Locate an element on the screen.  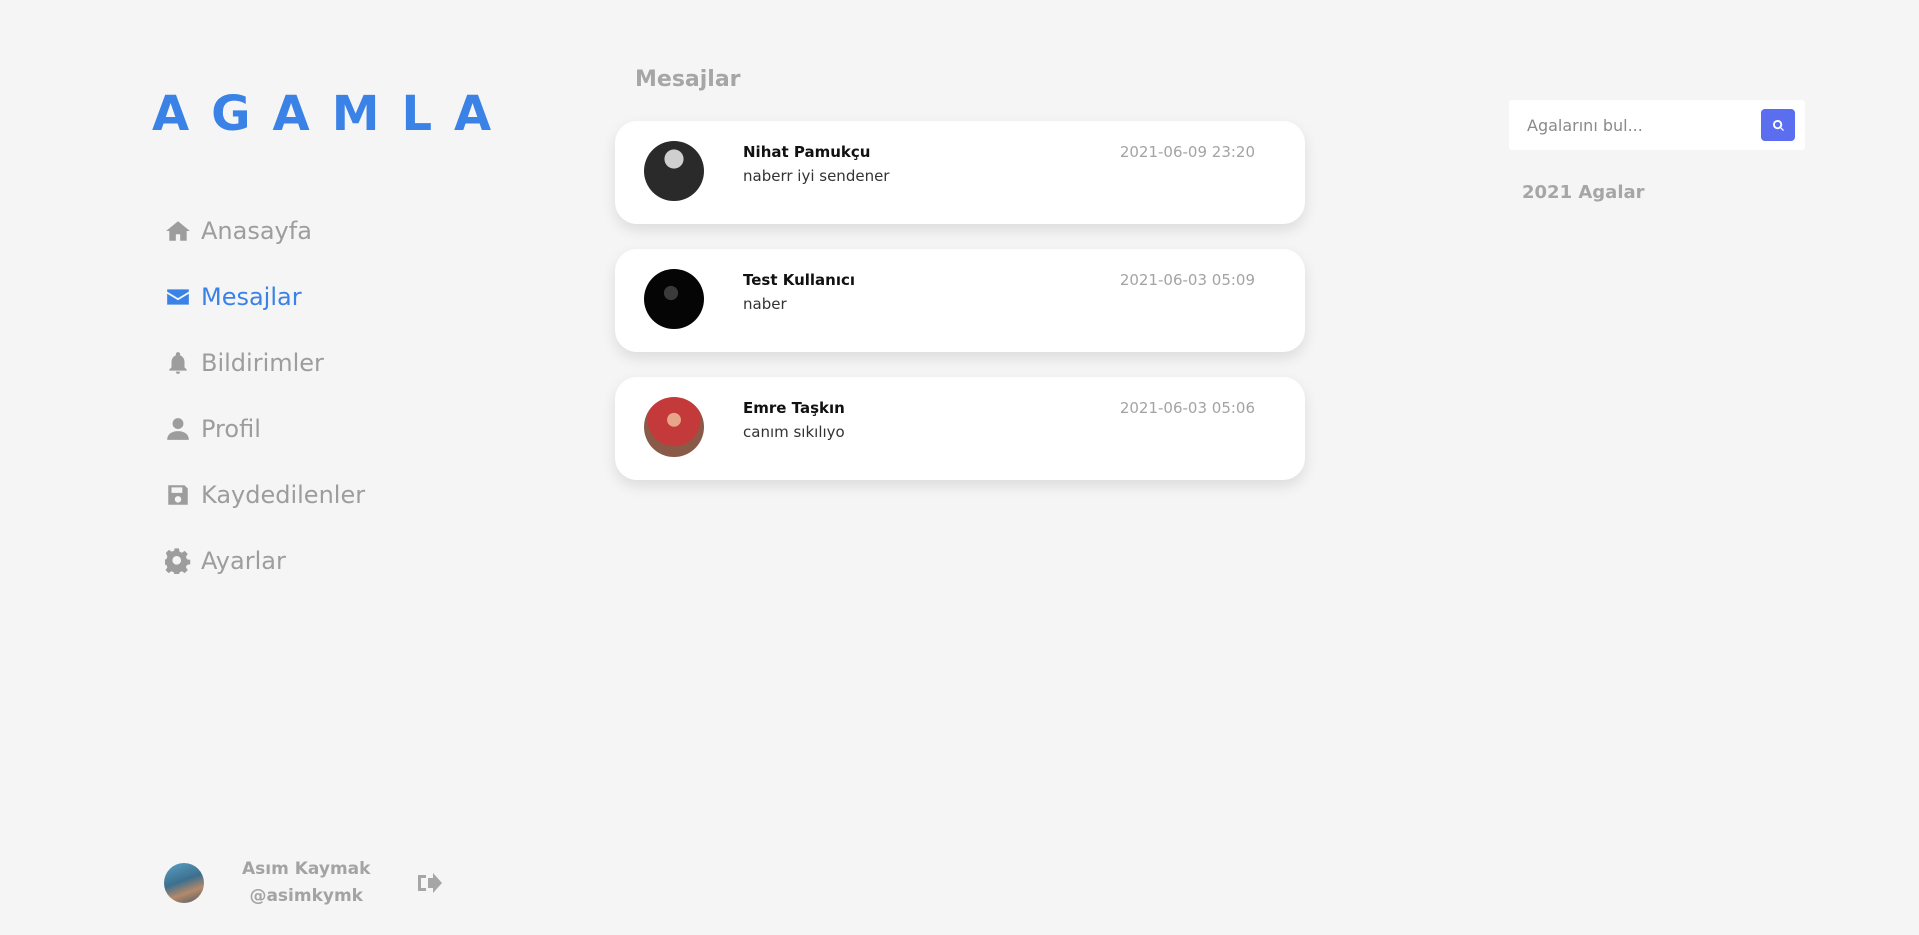
sidebar-item-ayarlar: Ayarlar is located at coordinates (265, 561).